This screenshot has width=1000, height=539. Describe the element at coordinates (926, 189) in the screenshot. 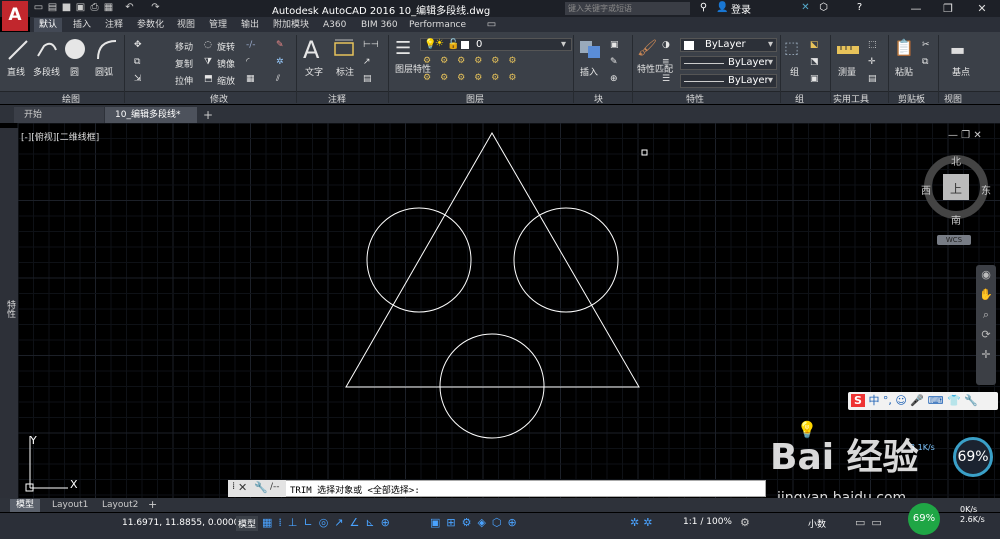

I see `compass-west: 西` at that location.